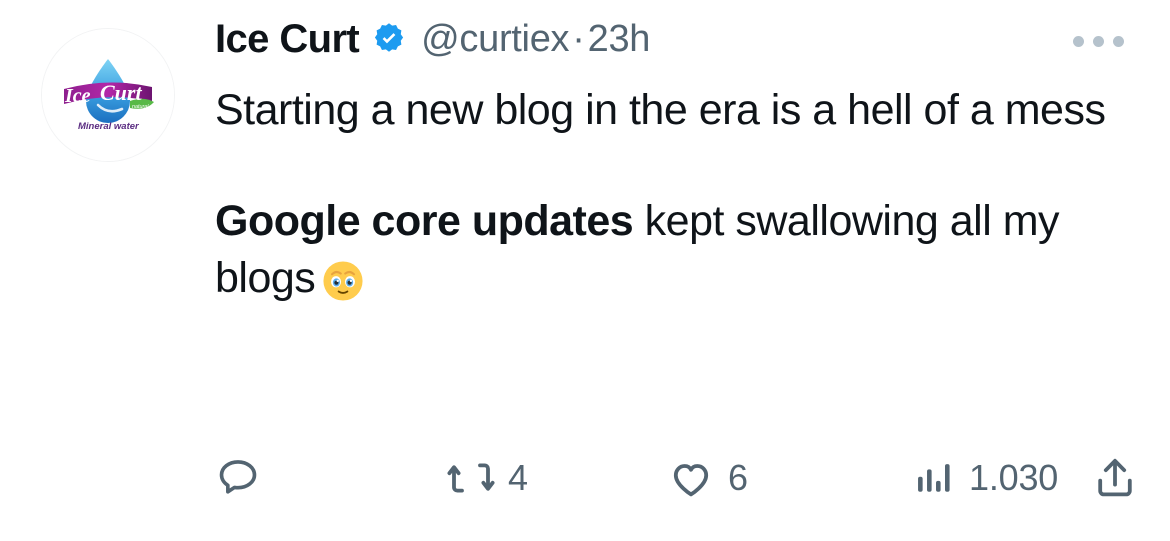 This screenshot has height=541, width=1170. I want to click on verified-badge-icon, so click(389, 39).